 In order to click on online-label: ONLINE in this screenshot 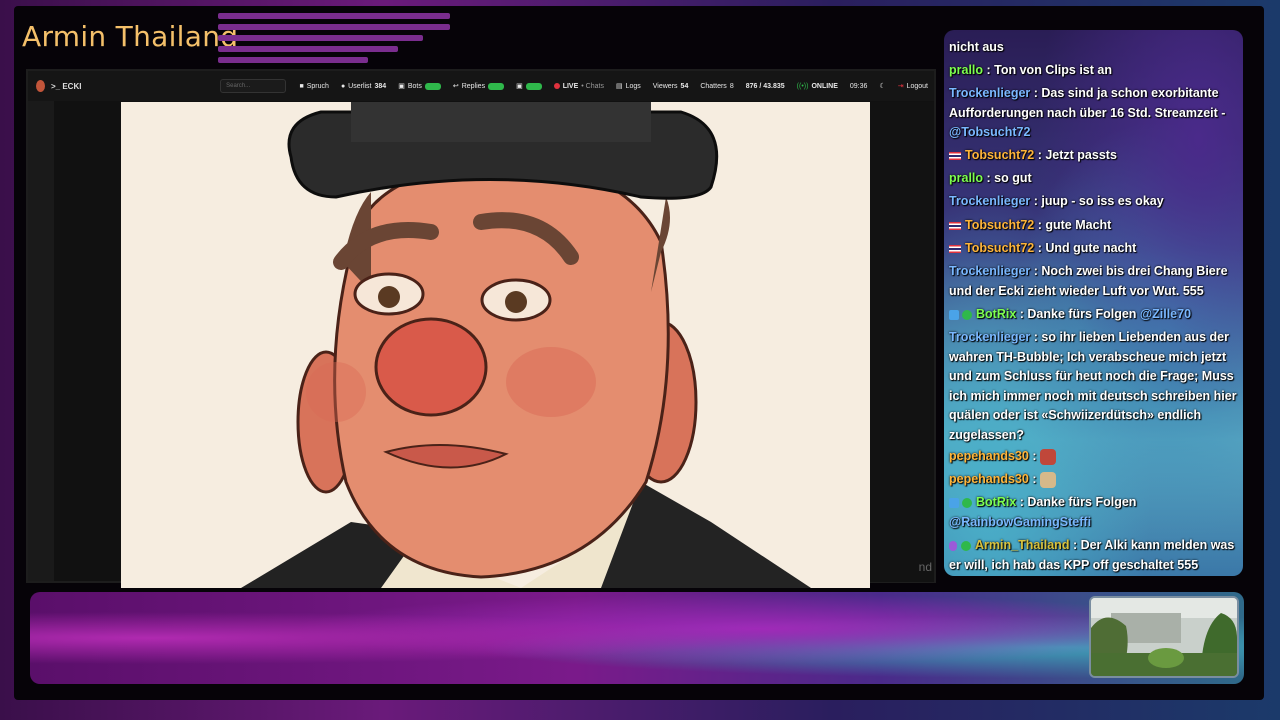, I will do `click(824, 86)`.